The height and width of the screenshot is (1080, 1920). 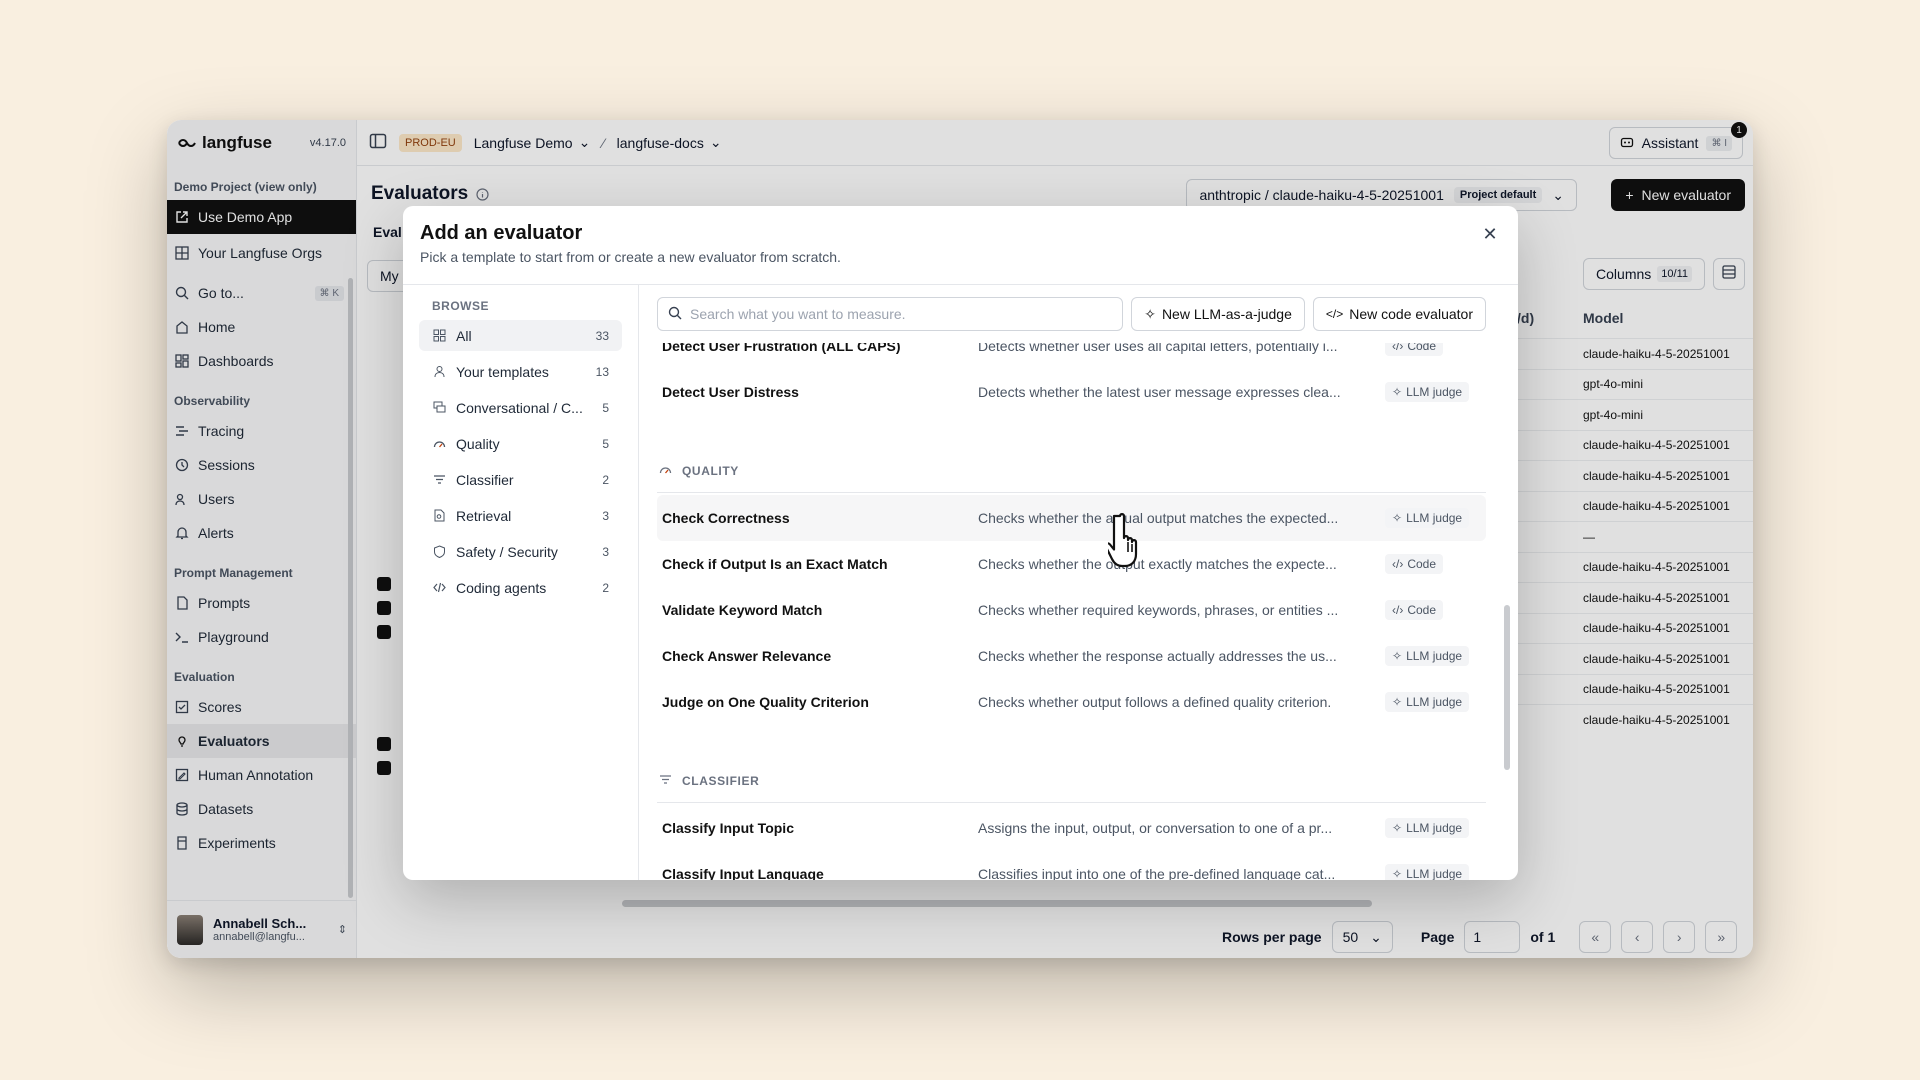 I want to click on info-icon, so click(x=482, y=194).